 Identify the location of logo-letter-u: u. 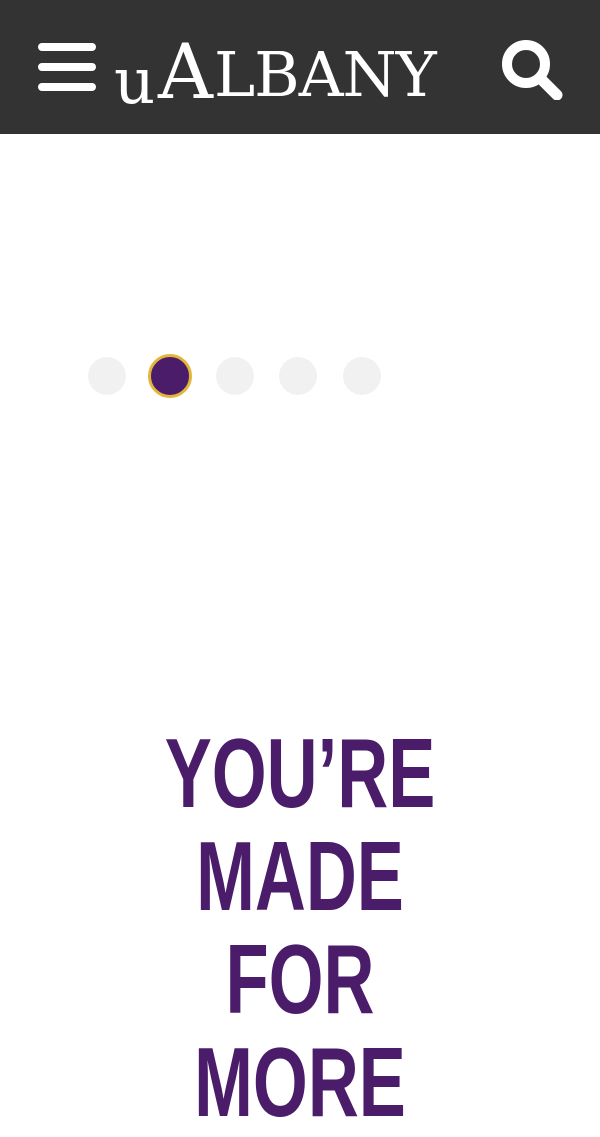
(135, 82).